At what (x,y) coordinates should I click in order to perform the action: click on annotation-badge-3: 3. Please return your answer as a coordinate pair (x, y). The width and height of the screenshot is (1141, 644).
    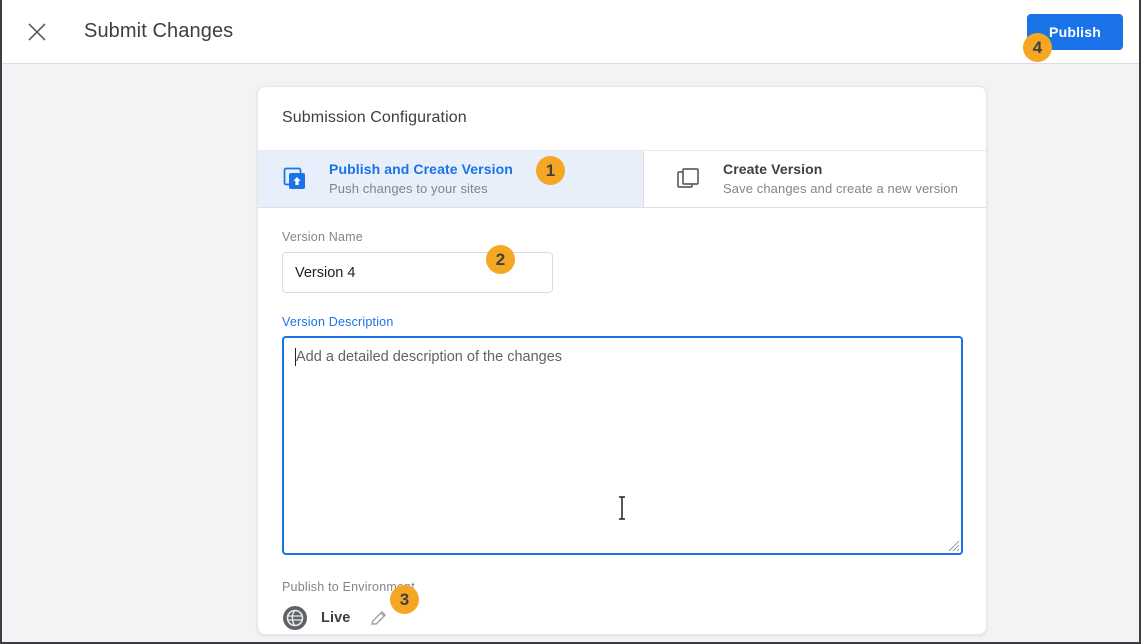
    Looking at the image, I should click on (404, 599).